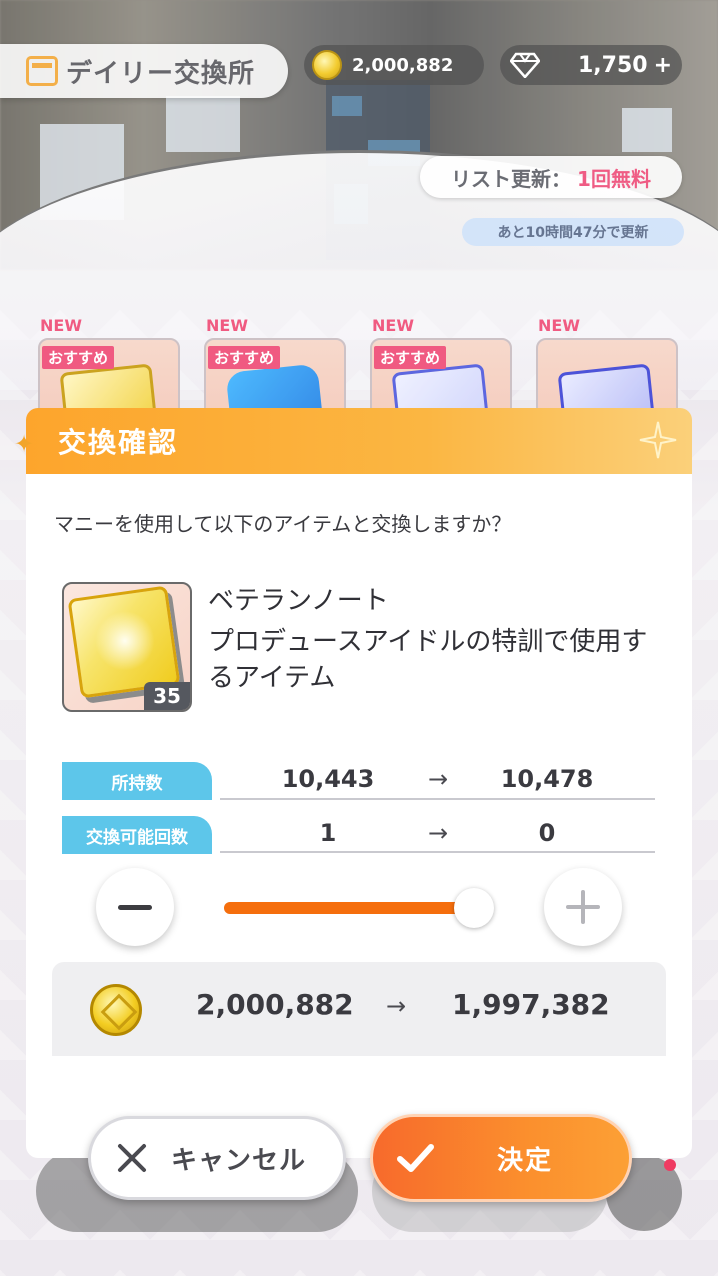  I want to click on exchange-limit-label: 交換可能回数, so click(137, 835).